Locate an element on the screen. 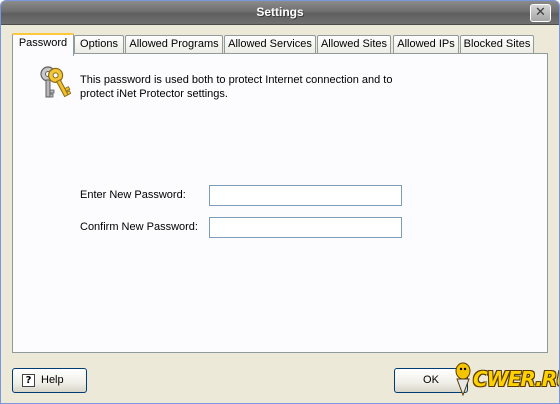 The height and width of the screenshot is (404, 560). close-icon: ✕ is located at coordinates (540, 12).